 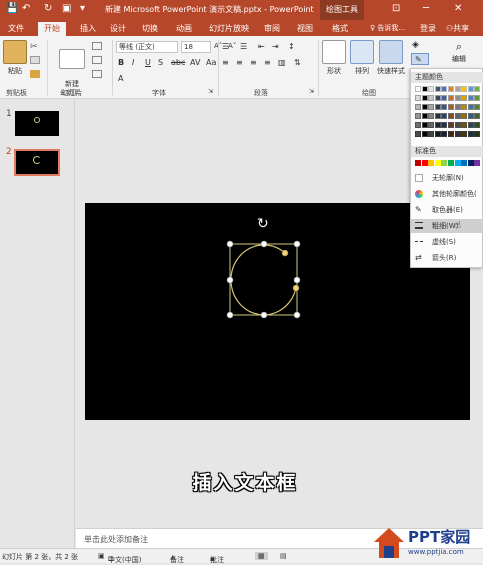 What do you see at coordinates (253, 62) in the screenshot?
I see `align-right-icon: ≡` at bounding box center [253, 62].